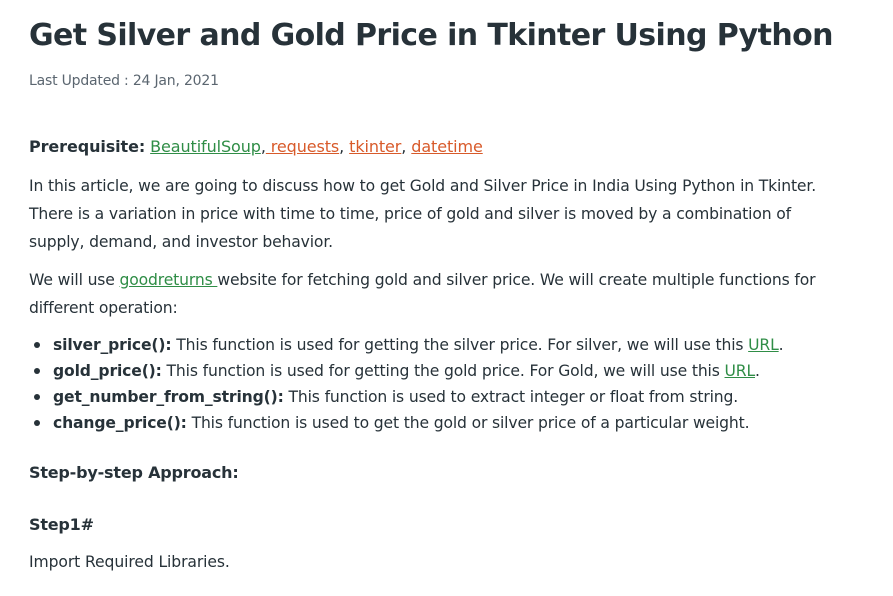 Image resolution: width=893 pixels, height=596 pixels. I want to click on usage-text-before: We will use, so click(74, 280).